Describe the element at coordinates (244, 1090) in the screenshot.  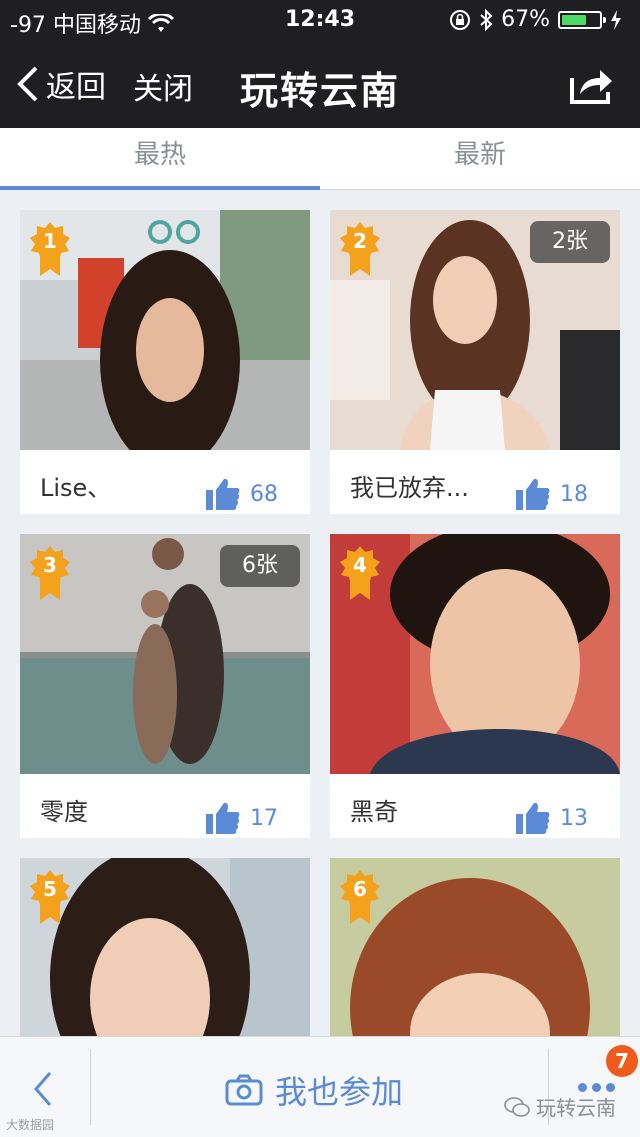
I see `camera-icon` at that location.